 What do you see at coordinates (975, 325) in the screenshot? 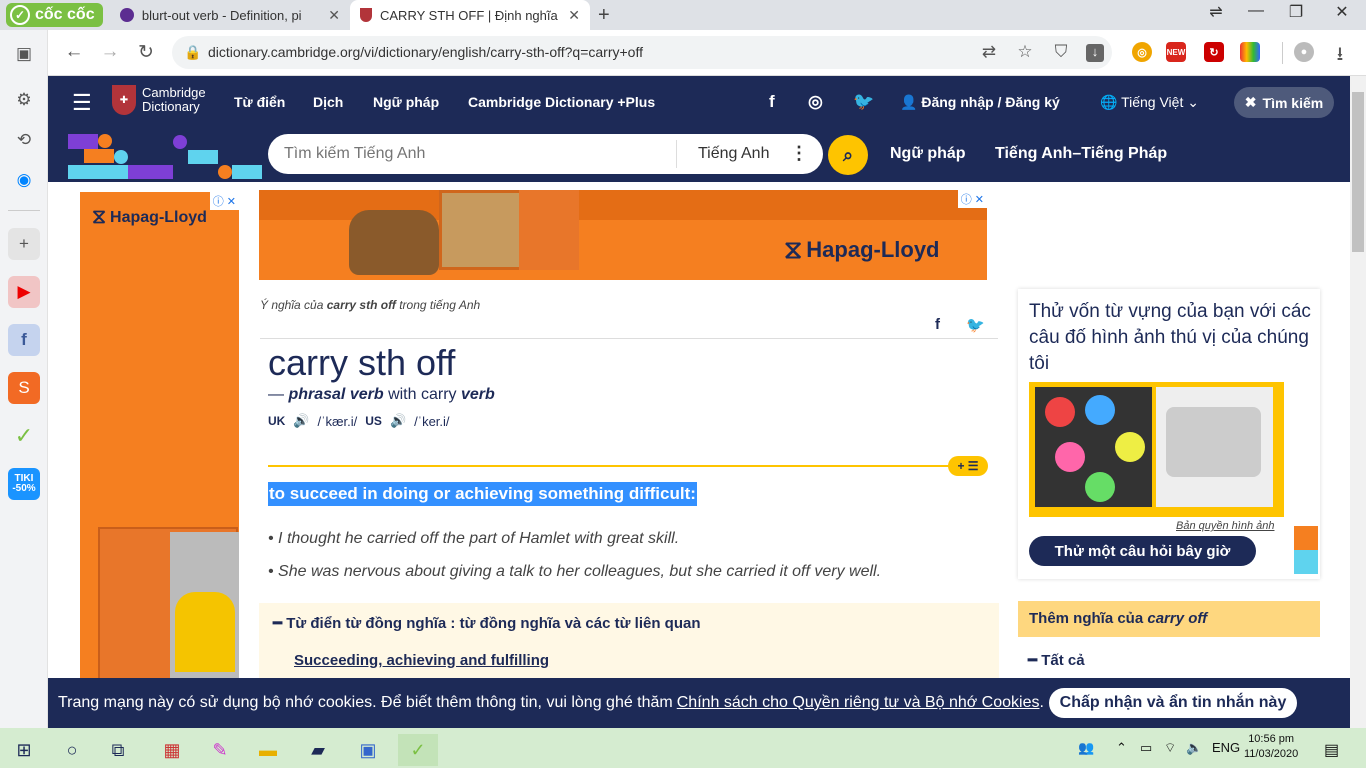
I see `share-twitter-icon: 🐦` at bounding box center [975, 325].